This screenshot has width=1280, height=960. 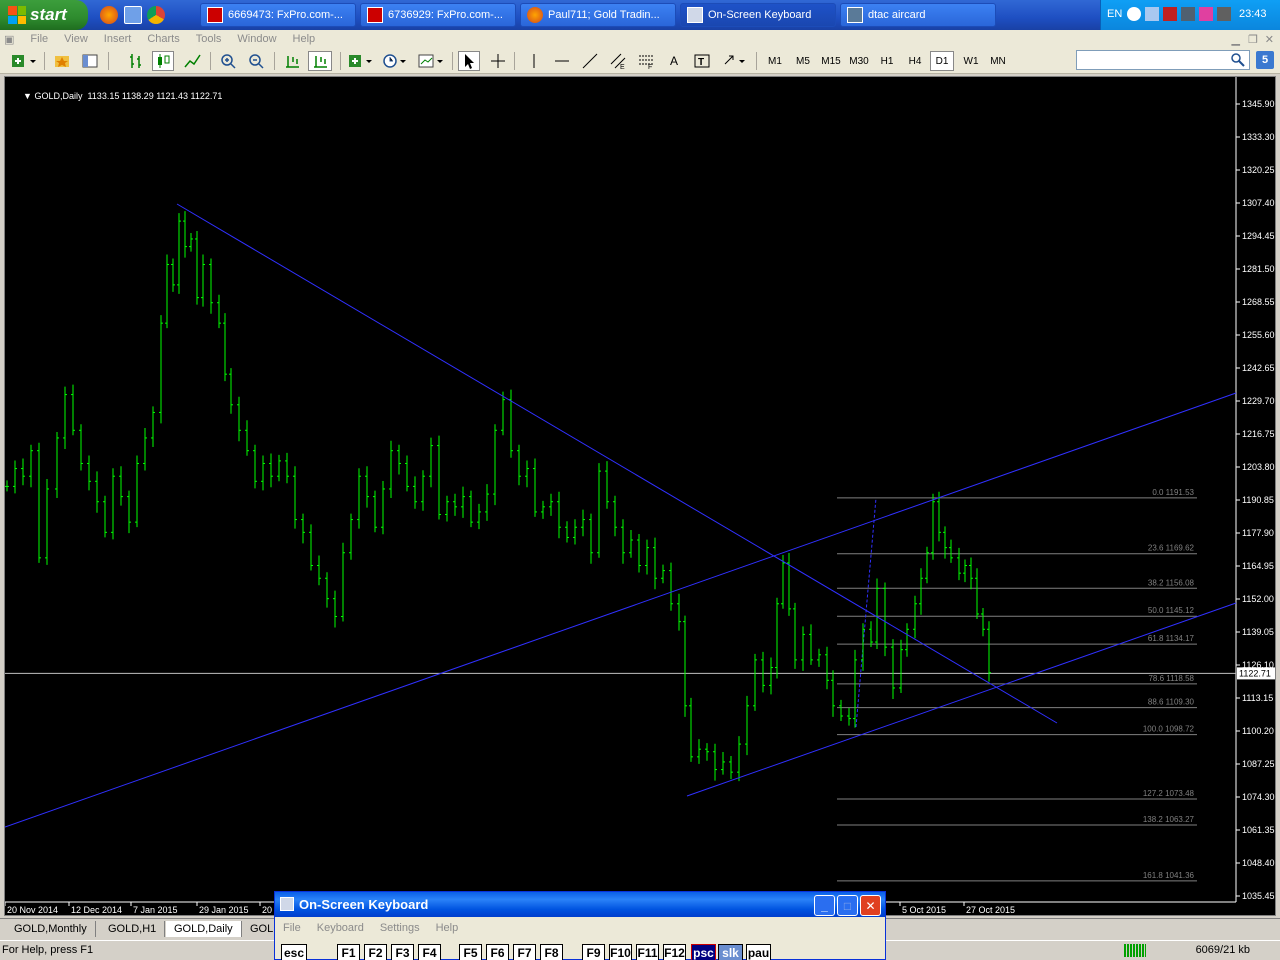 I want to click on back-arrow-icon, so click(x=1134, y=14).